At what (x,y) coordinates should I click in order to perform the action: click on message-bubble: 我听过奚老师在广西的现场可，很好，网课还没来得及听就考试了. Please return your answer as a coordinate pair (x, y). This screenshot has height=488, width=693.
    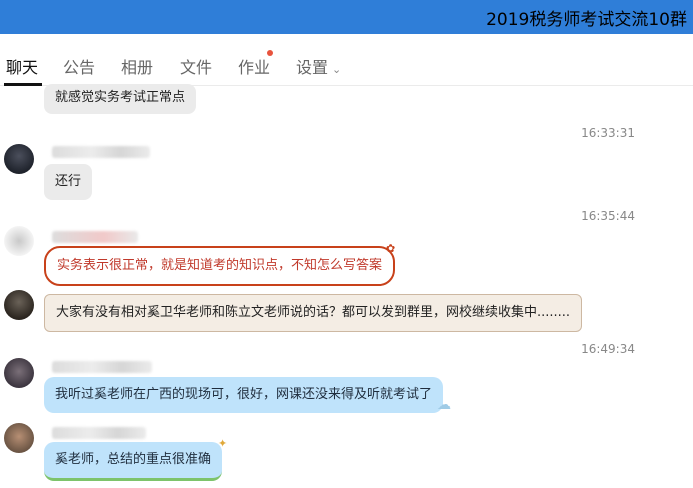
    Looking at the image, I should click on (244, 395).